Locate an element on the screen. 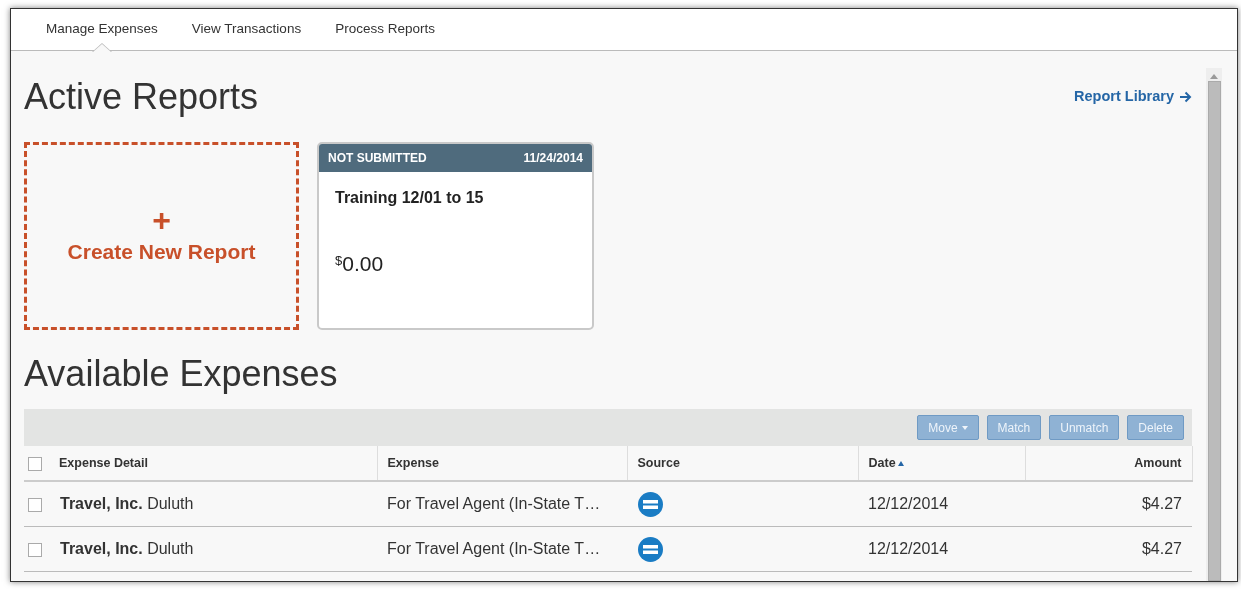  tab: Process Reports is located at coordinates (385, 30).